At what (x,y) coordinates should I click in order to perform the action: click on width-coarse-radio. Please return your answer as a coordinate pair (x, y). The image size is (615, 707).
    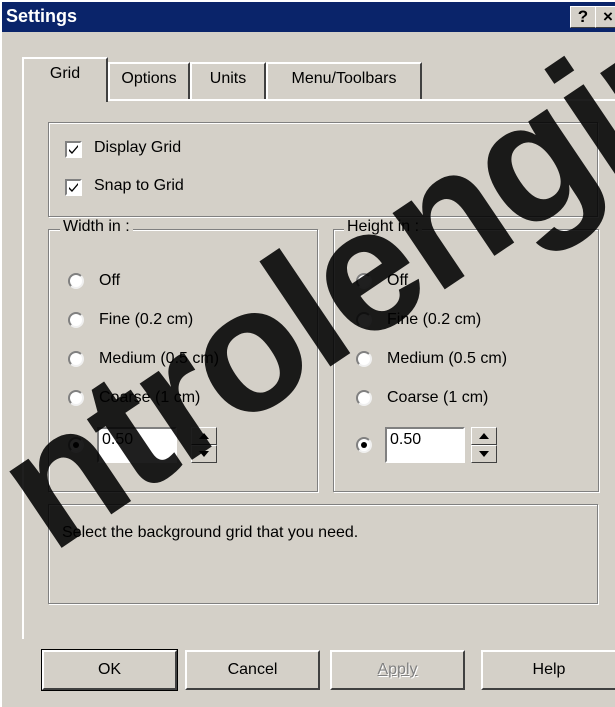
    Looking at the image, I should click on (76, 398).